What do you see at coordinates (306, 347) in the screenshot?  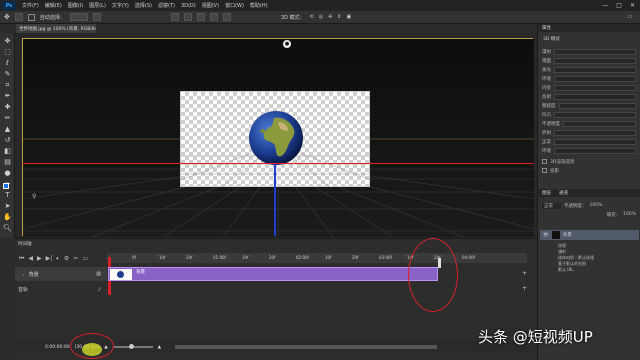 I see `timeline-scrollbar` at bounding box center [306, 347].